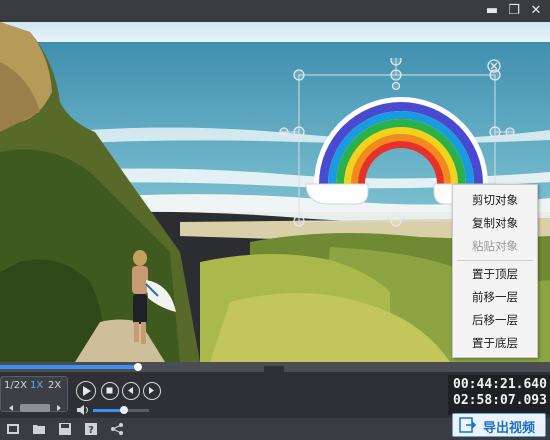 This screenshot has width=550, height=440. Describe the element at coordinates (510, 132) in the screenshot. I see `stretch-handle-right` at that location.